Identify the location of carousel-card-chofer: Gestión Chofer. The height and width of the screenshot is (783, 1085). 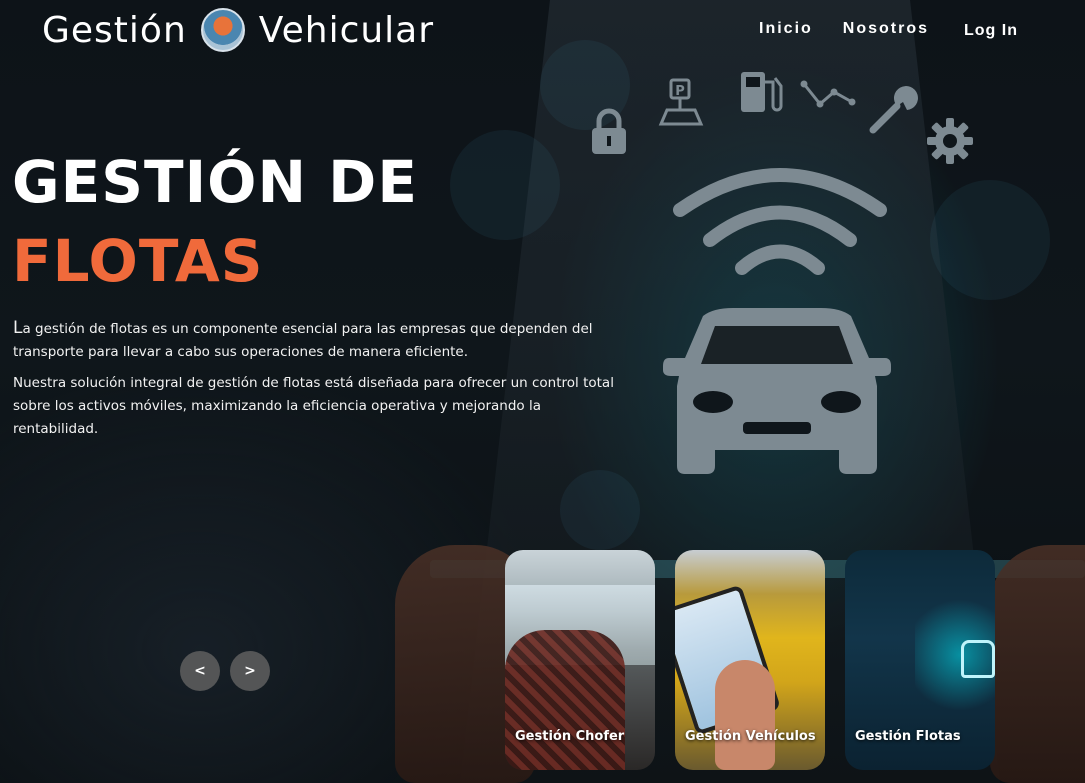
(580, 660).